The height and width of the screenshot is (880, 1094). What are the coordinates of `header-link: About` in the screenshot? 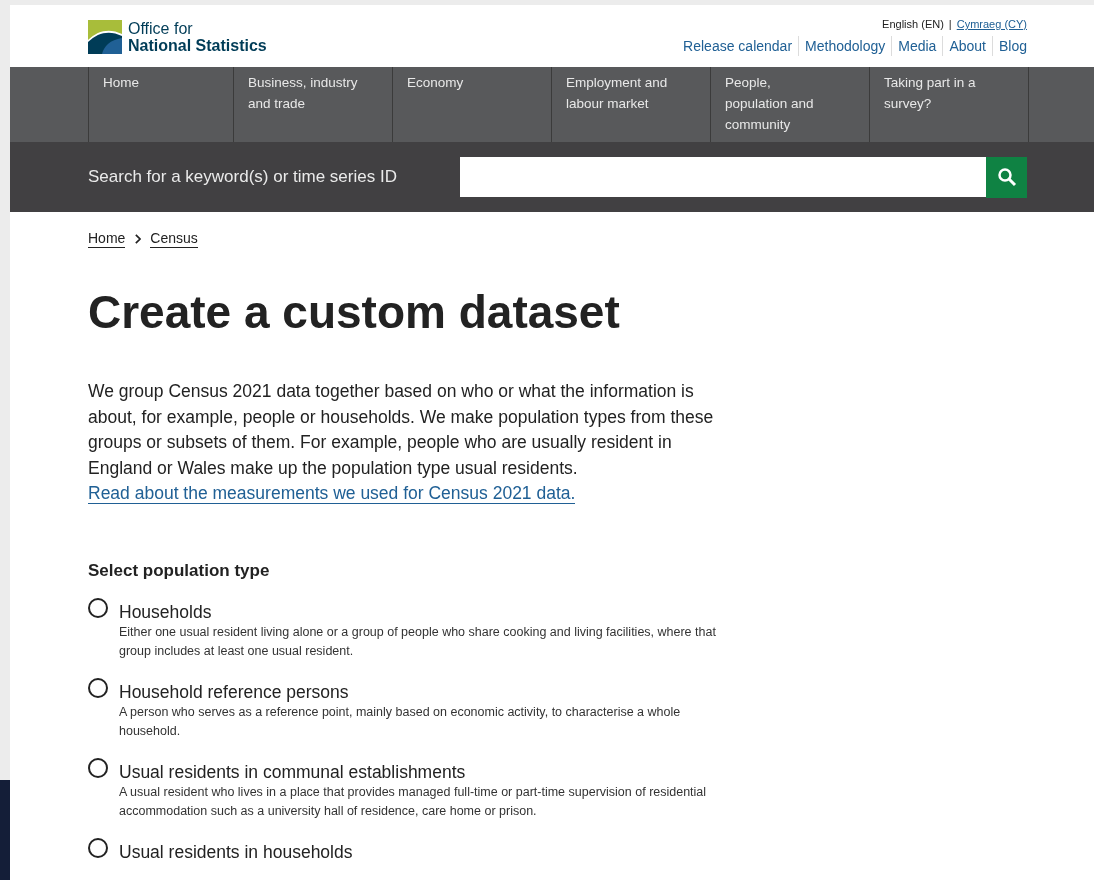 It's located at (967, 46).